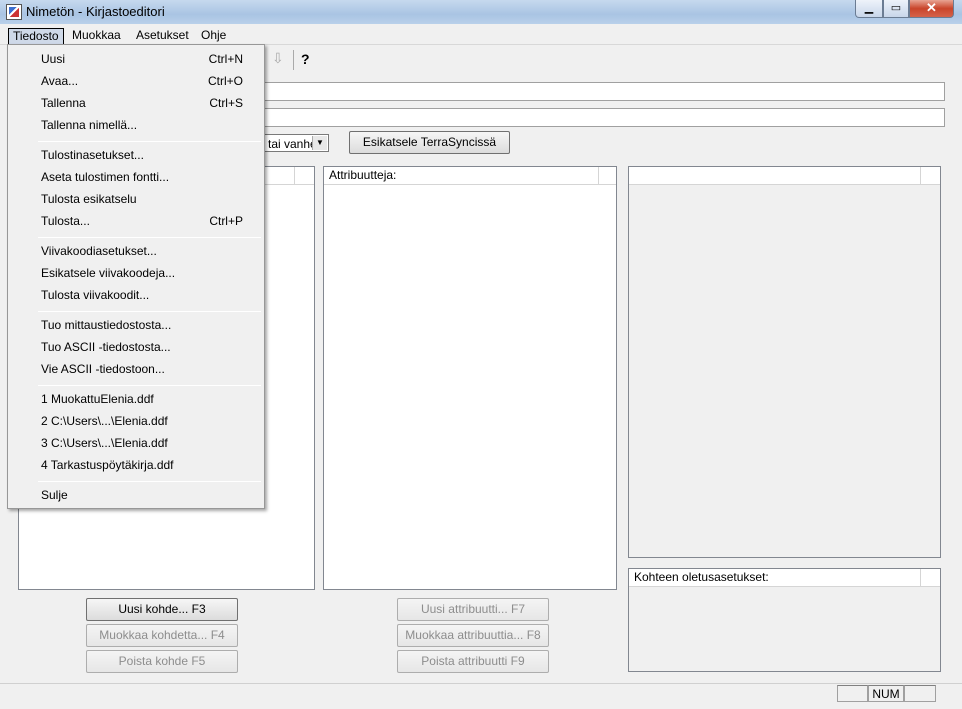  What do you see at coordinates (136, 221) in the screenshot?
I see `menu-item-tulosta: Tulosta... Ctrl+P` at bounding box center [136, 221].